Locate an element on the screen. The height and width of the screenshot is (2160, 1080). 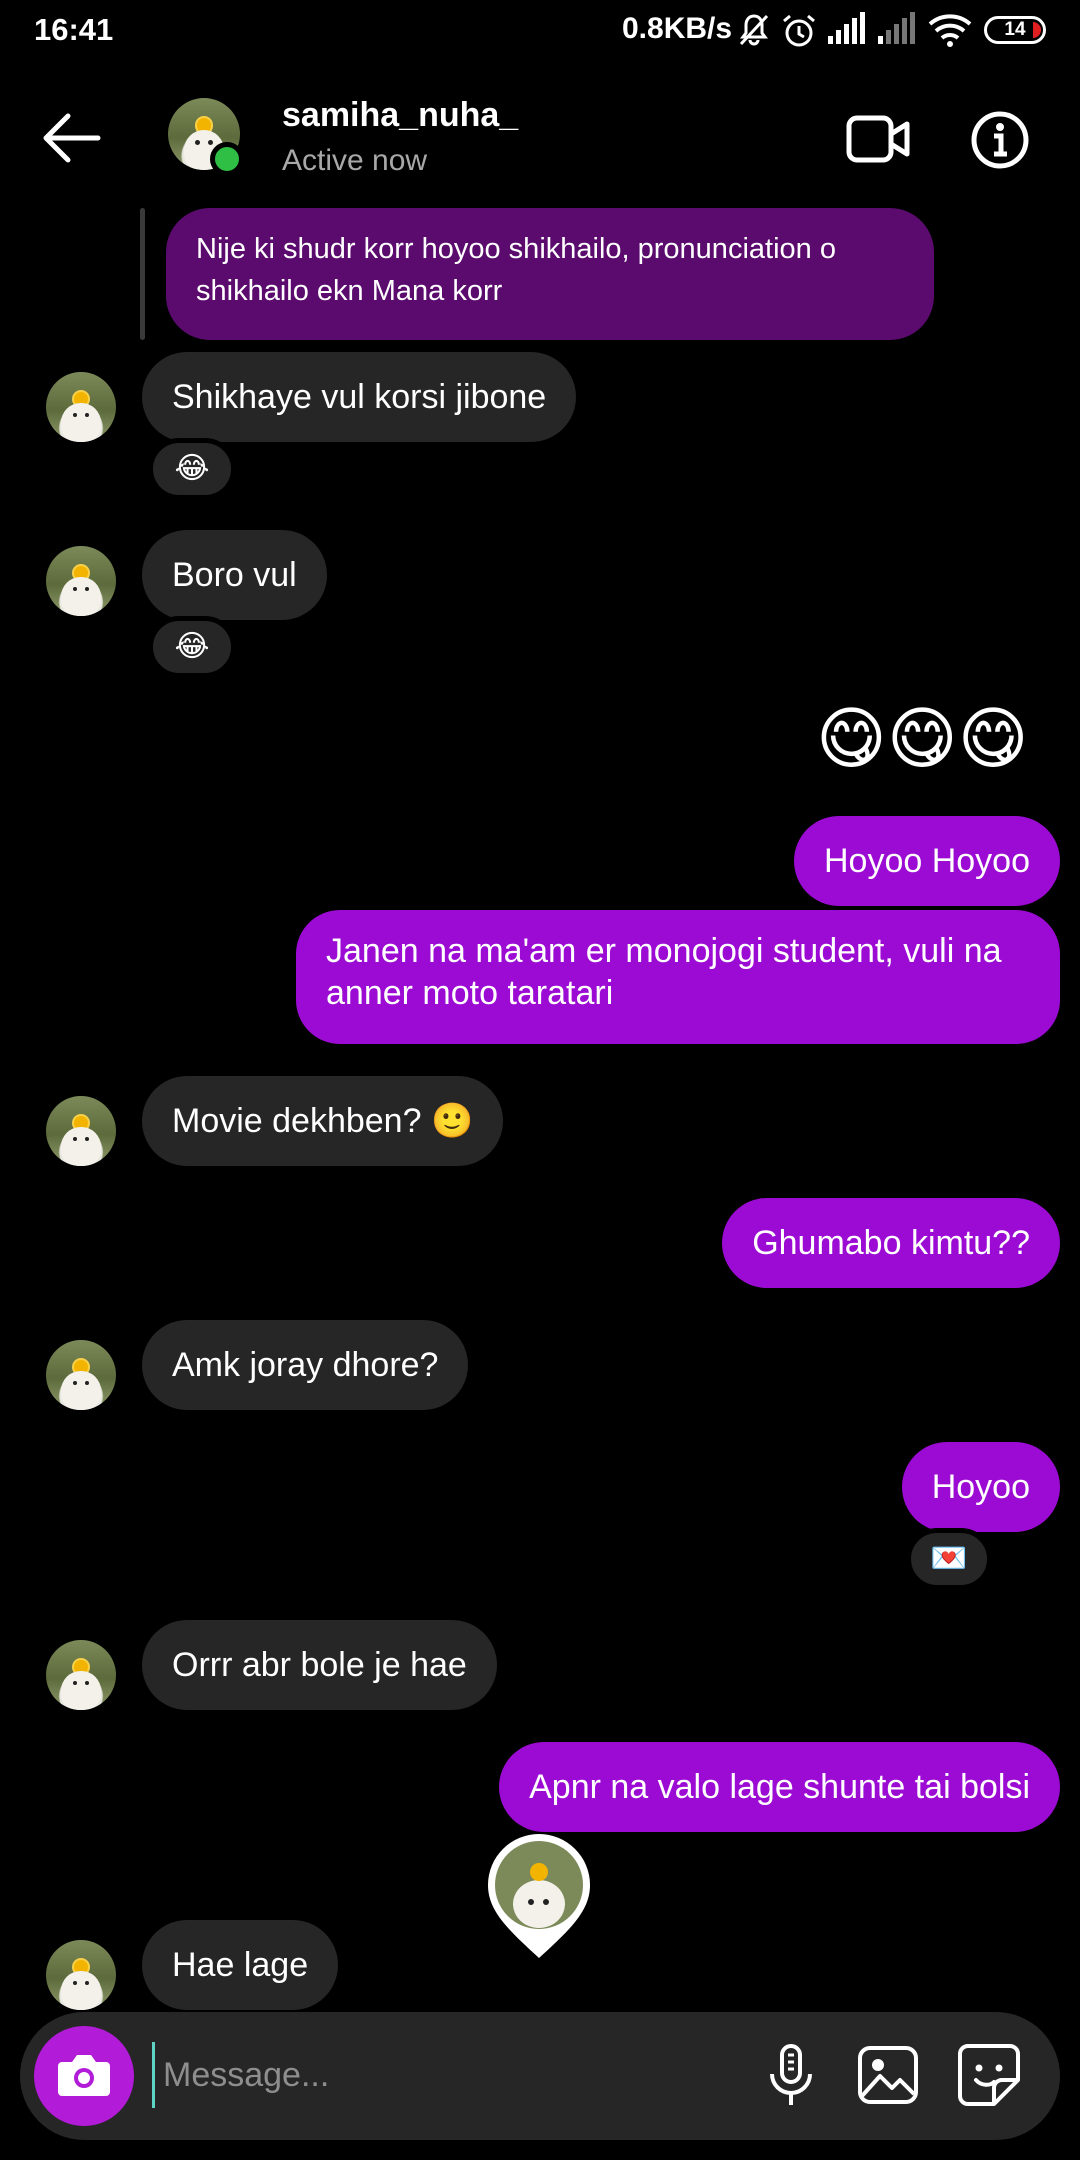
network-speed: 0.8KB/s is located at coordinates (677, 28).